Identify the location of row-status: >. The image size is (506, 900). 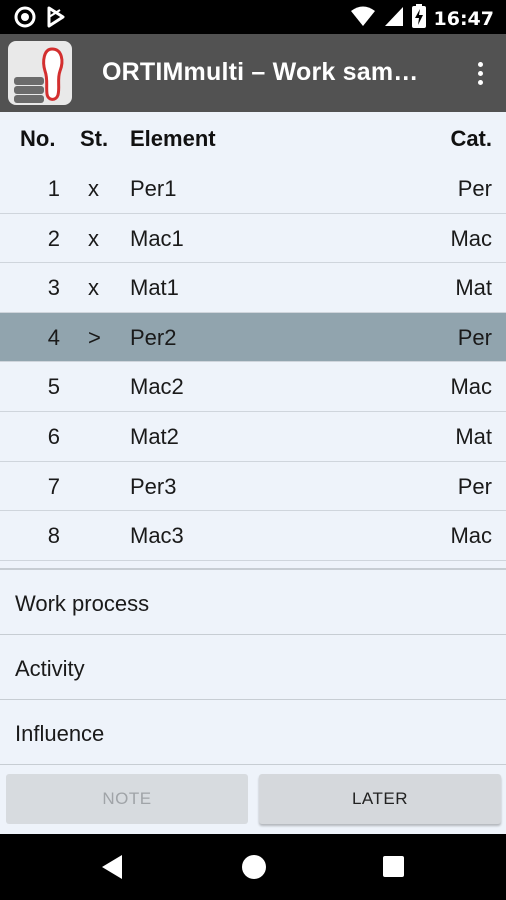
(94, 337).